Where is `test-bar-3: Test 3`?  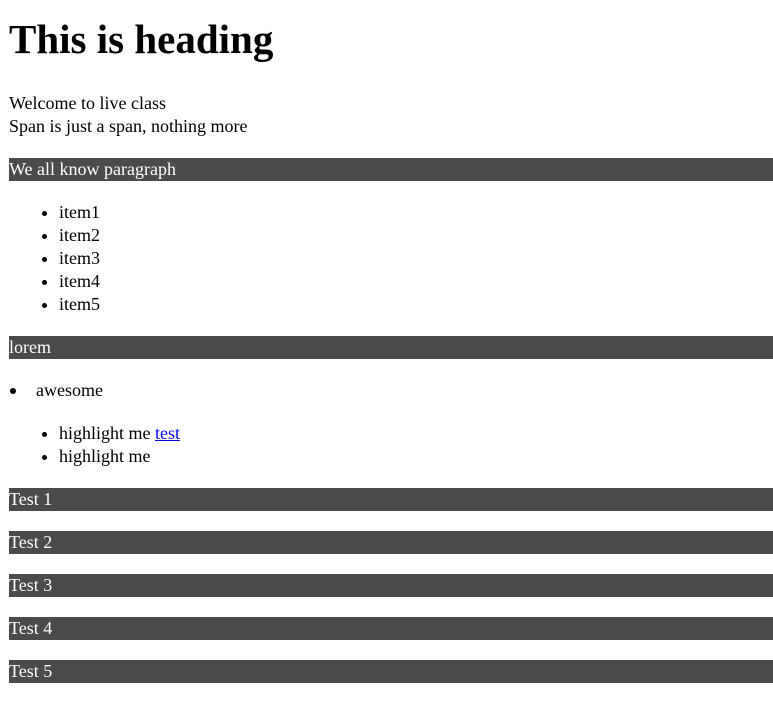 test-bar-3: Test 3 is located at coordinates (391, 585).